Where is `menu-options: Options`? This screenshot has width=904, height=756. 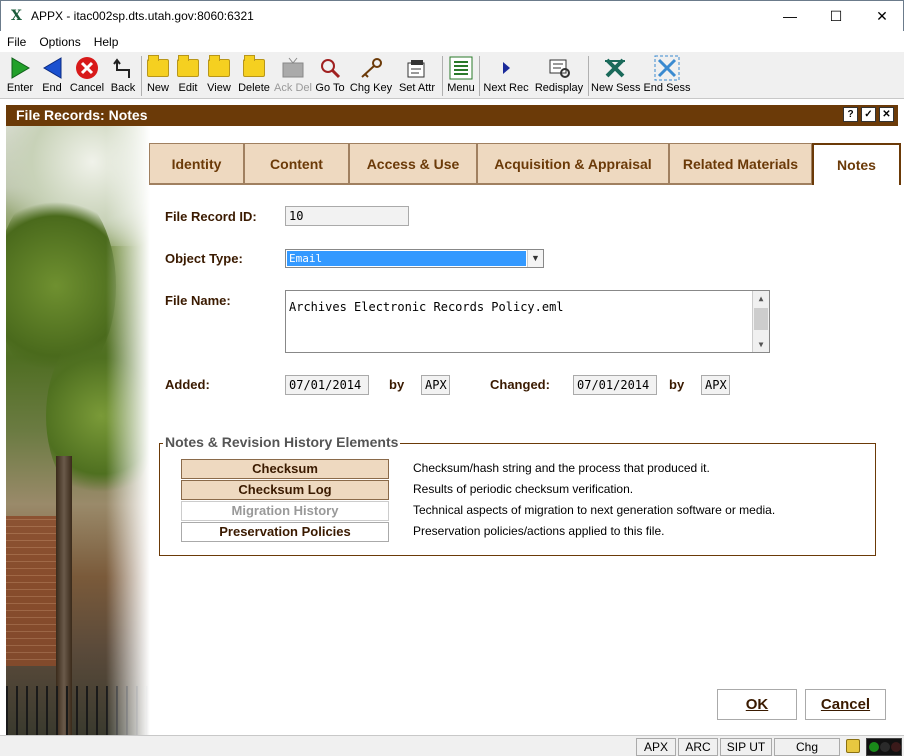 menu-options: Options is located at coordinates (59, 40).